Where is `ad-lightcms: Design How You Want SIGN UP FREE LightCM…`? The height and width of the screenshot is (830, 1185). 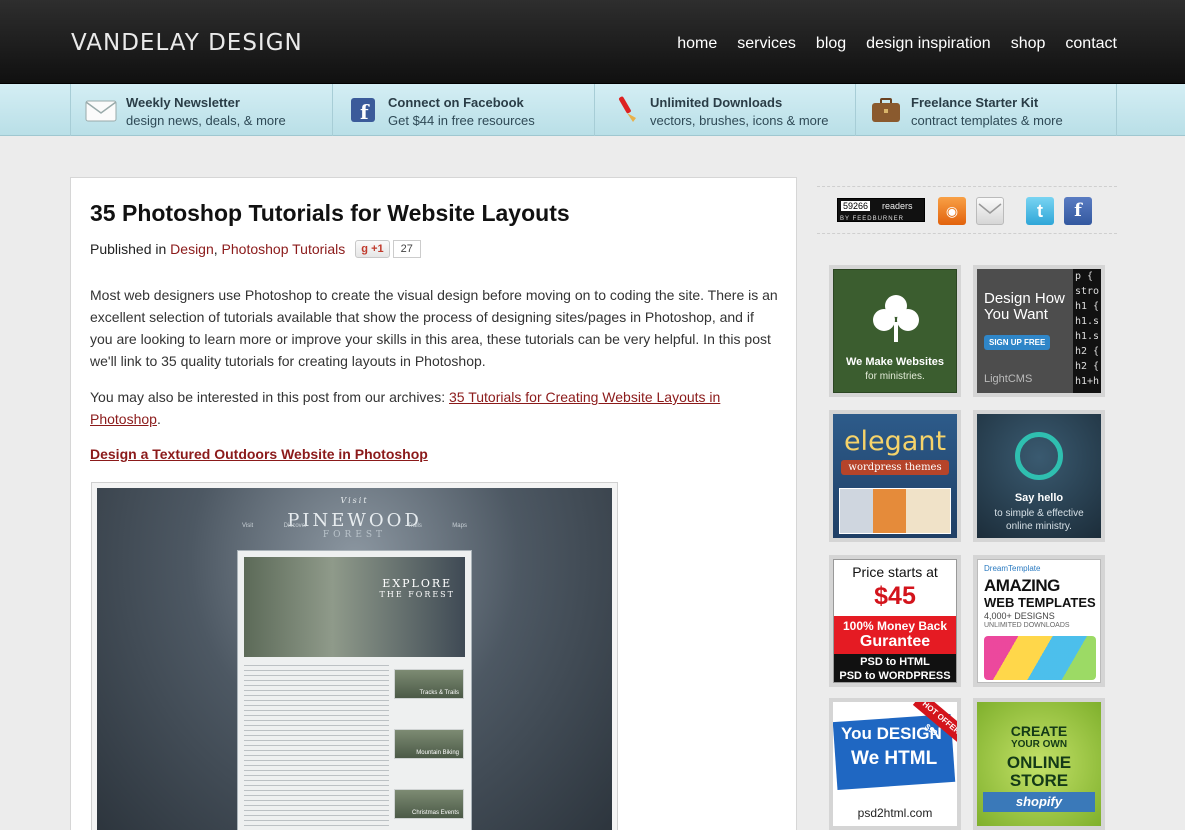
ad-lightcms: Design How You Want SIGN UP FREE LightCM… is located at coordinates (1039, 331).